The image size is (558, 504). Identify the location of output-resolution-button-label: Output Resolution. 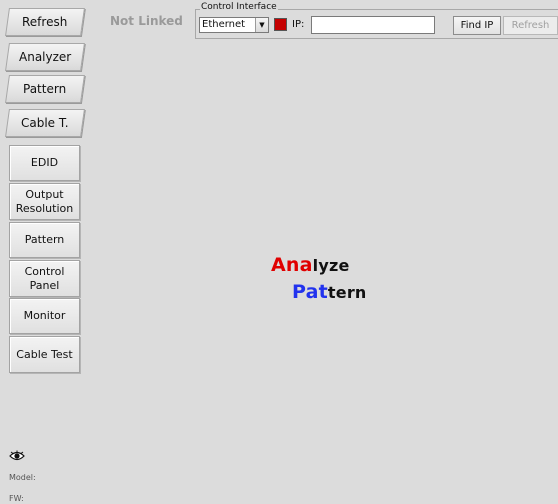
(44, 201).